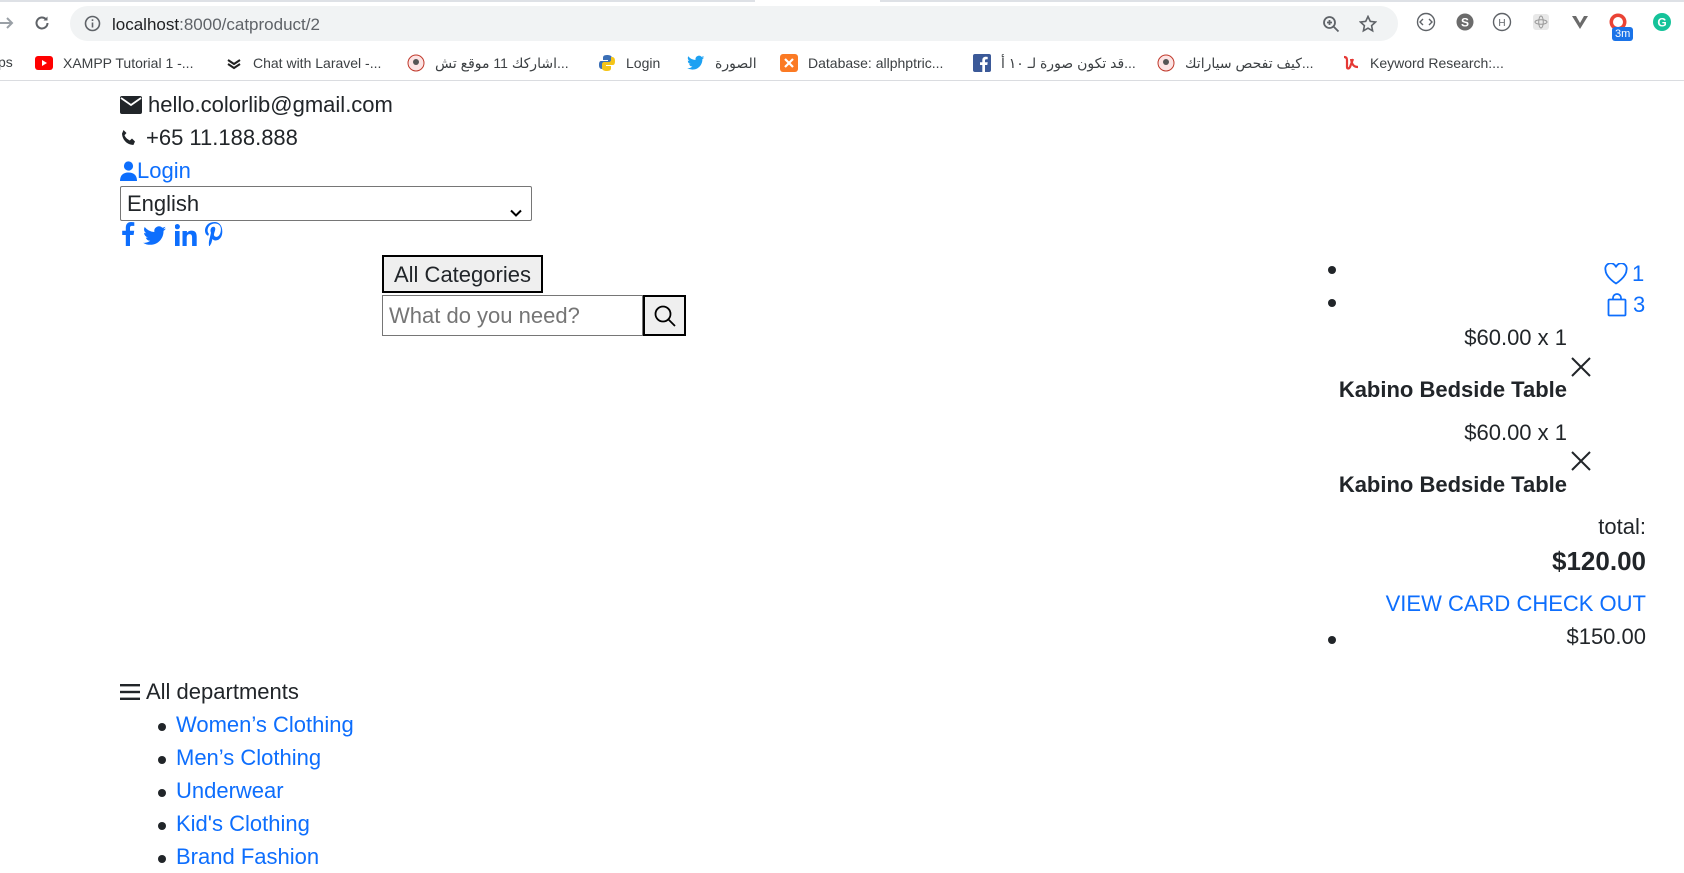  I want to click on department-link: Women’s Clothing, so click(265, 724).